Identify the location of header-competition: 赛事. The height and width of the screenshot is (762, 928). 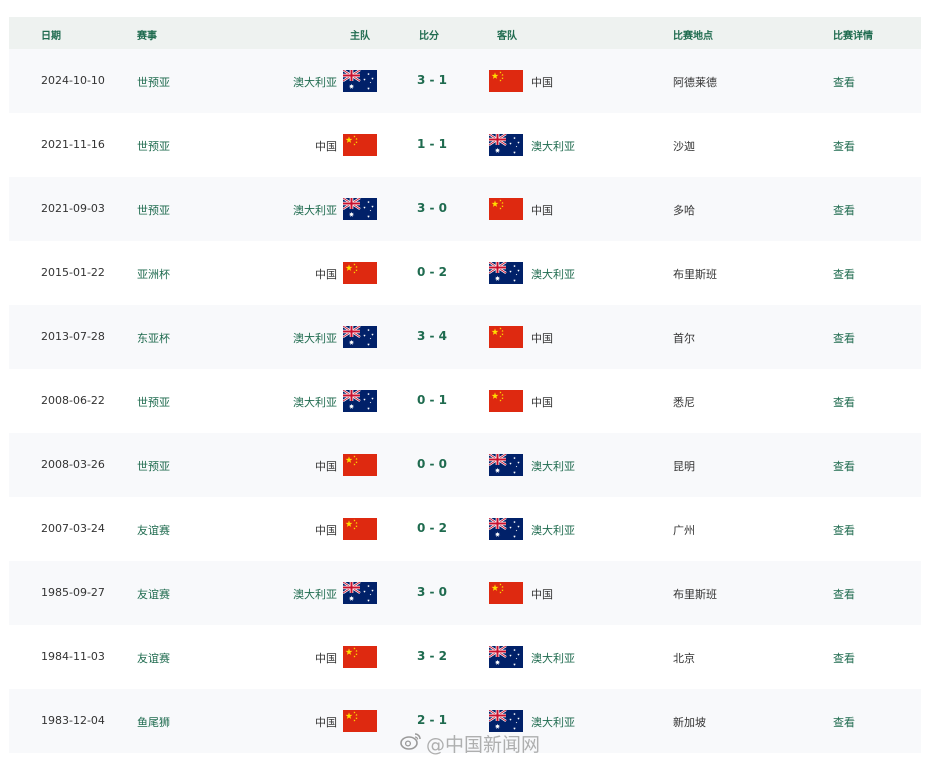
(147, 36).